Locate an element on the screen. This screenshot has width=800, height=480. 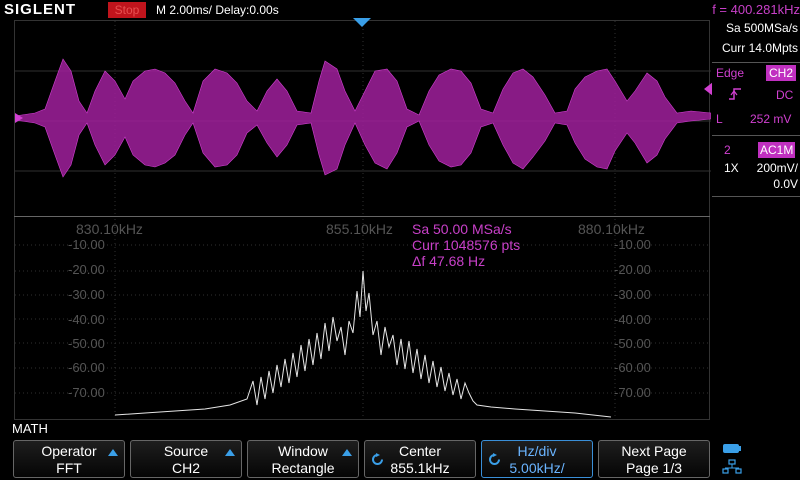
sample-rate: Sa 500MSa/s is located at coordinates (761, 28).